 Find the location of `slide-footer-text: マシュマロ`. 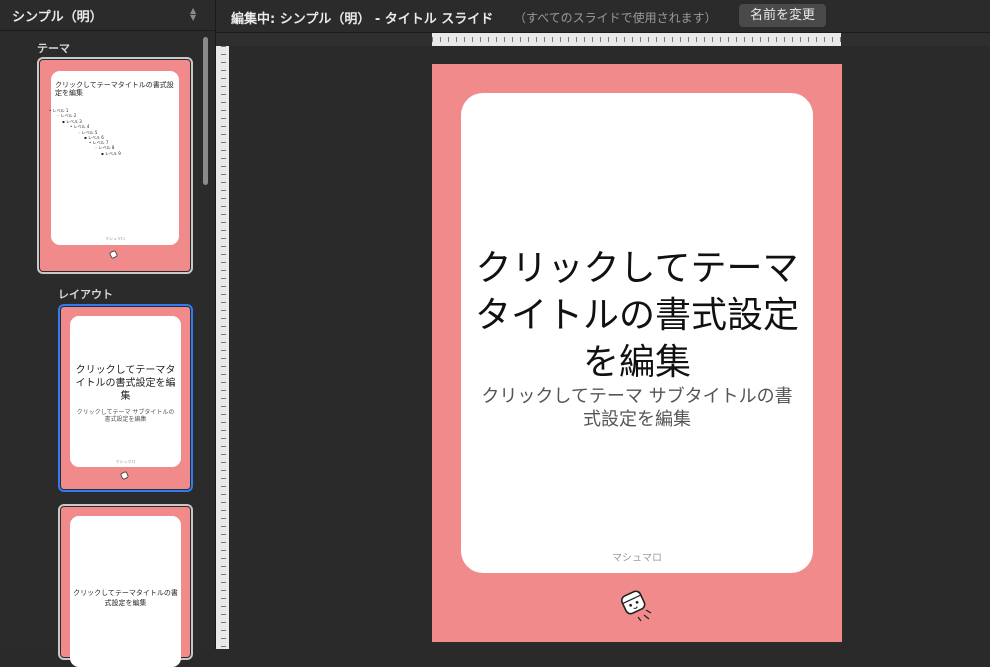

slide-footer-text: マシュマロ is located at coordinates (637, 556).